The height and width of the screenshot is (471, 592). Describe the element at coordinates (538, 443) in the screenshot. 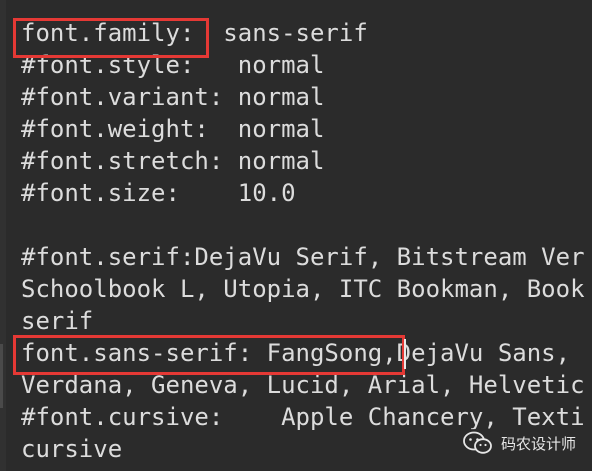

I see `watermark-text: 码农设计师` at that location.